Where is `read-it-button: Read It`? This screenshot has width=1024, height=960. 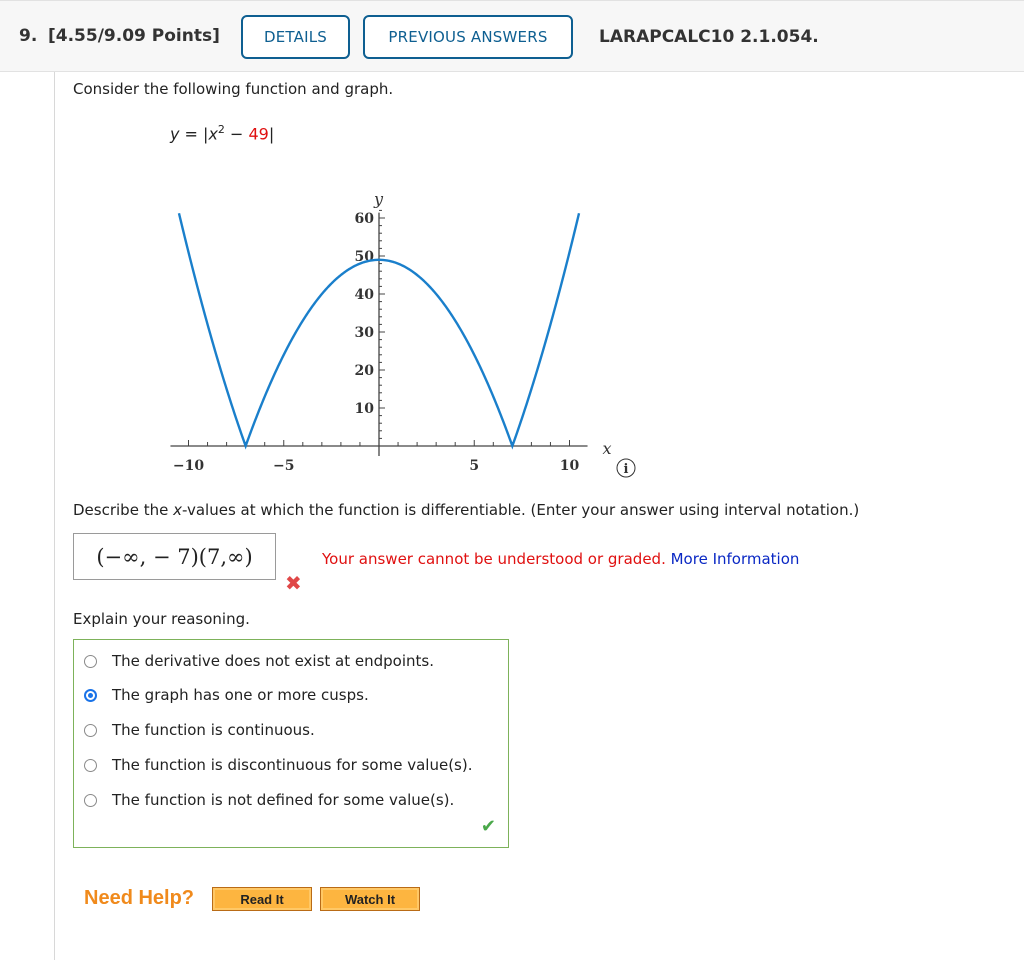
read-it-button: Read It is located at coordinates (262, 899).